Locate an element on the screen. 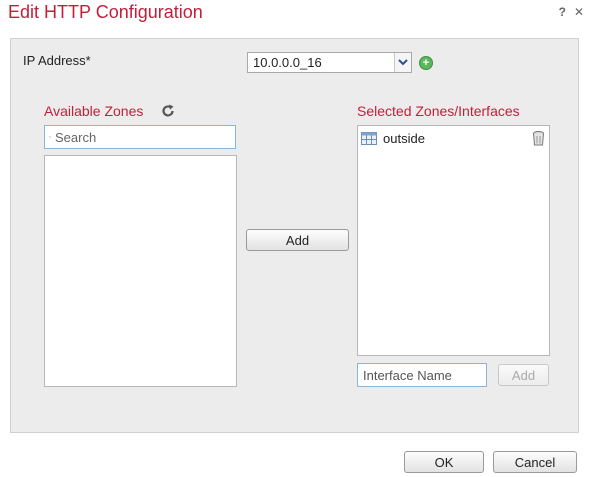 Image resolution: width=592 pixels, height=477 pixels. list-item: outside is located at coordinates (393, 138).